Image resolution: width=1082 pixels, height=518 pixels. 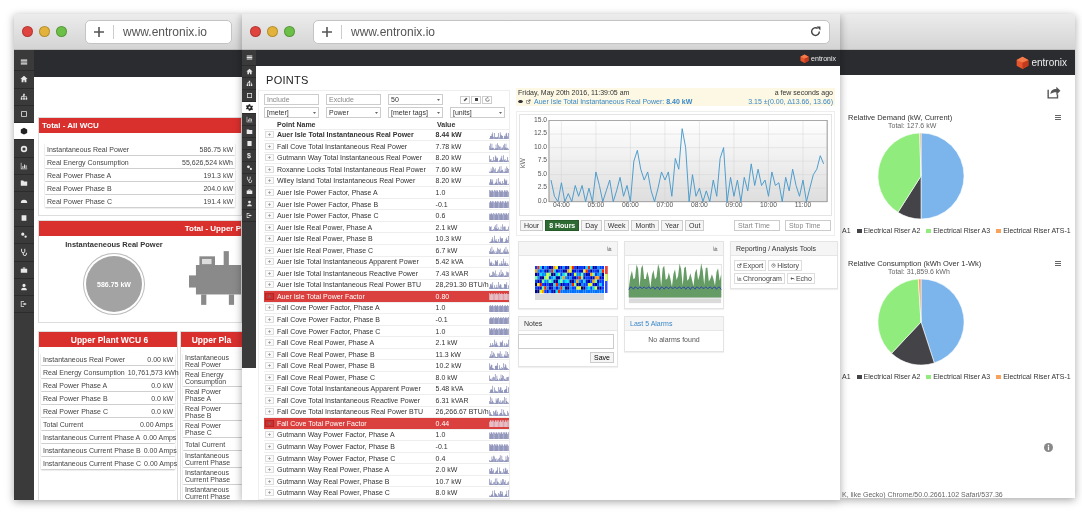 What do you see at coordinates (1054, 92) in the screenshot?
I see `share-icon` at bounding box center [1054, 92].